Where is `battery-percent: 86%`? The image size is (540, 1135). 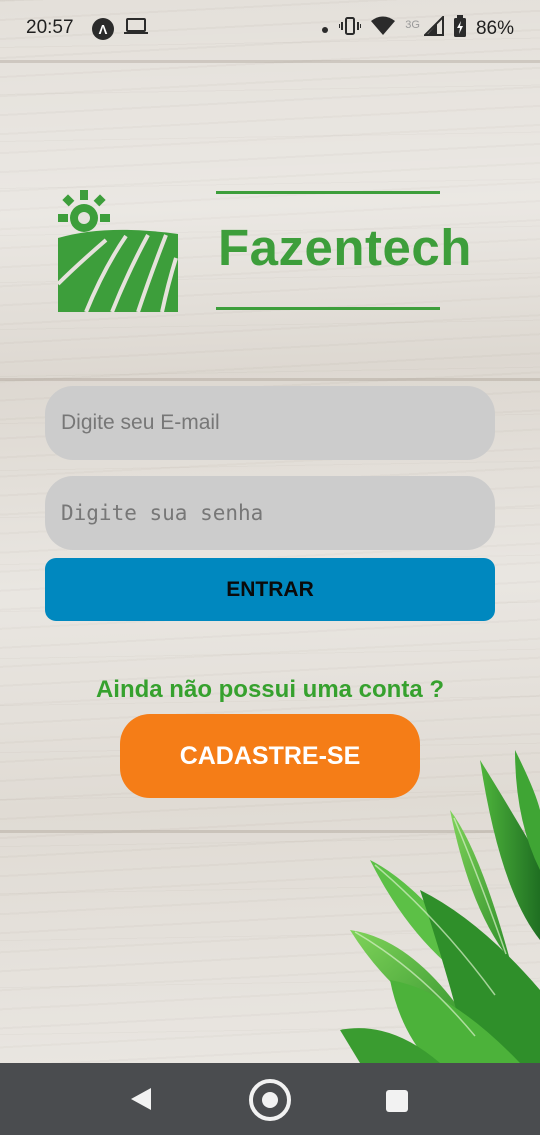 battery-percent: 86% is located at coordinates (494, 28).